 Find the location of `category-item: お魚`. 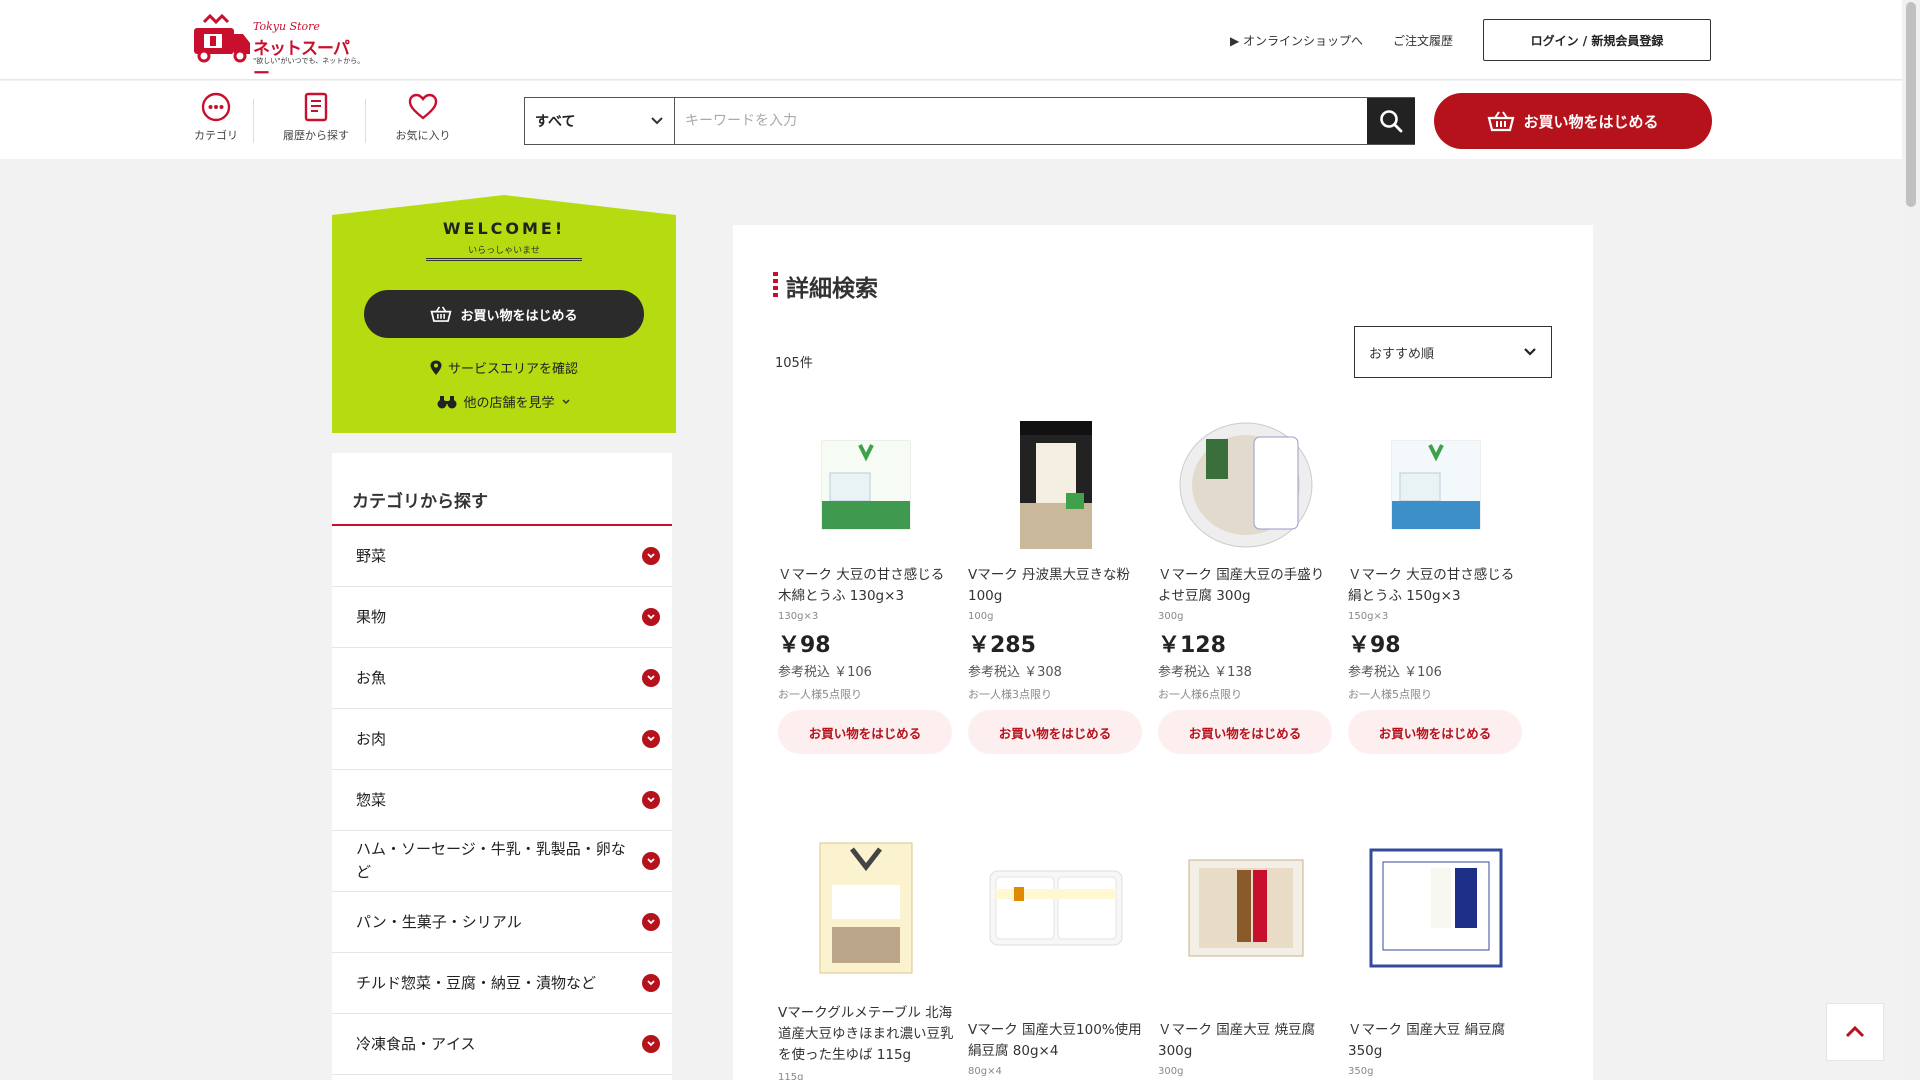

category-item: お魚 is located at coordinates (502, 678).